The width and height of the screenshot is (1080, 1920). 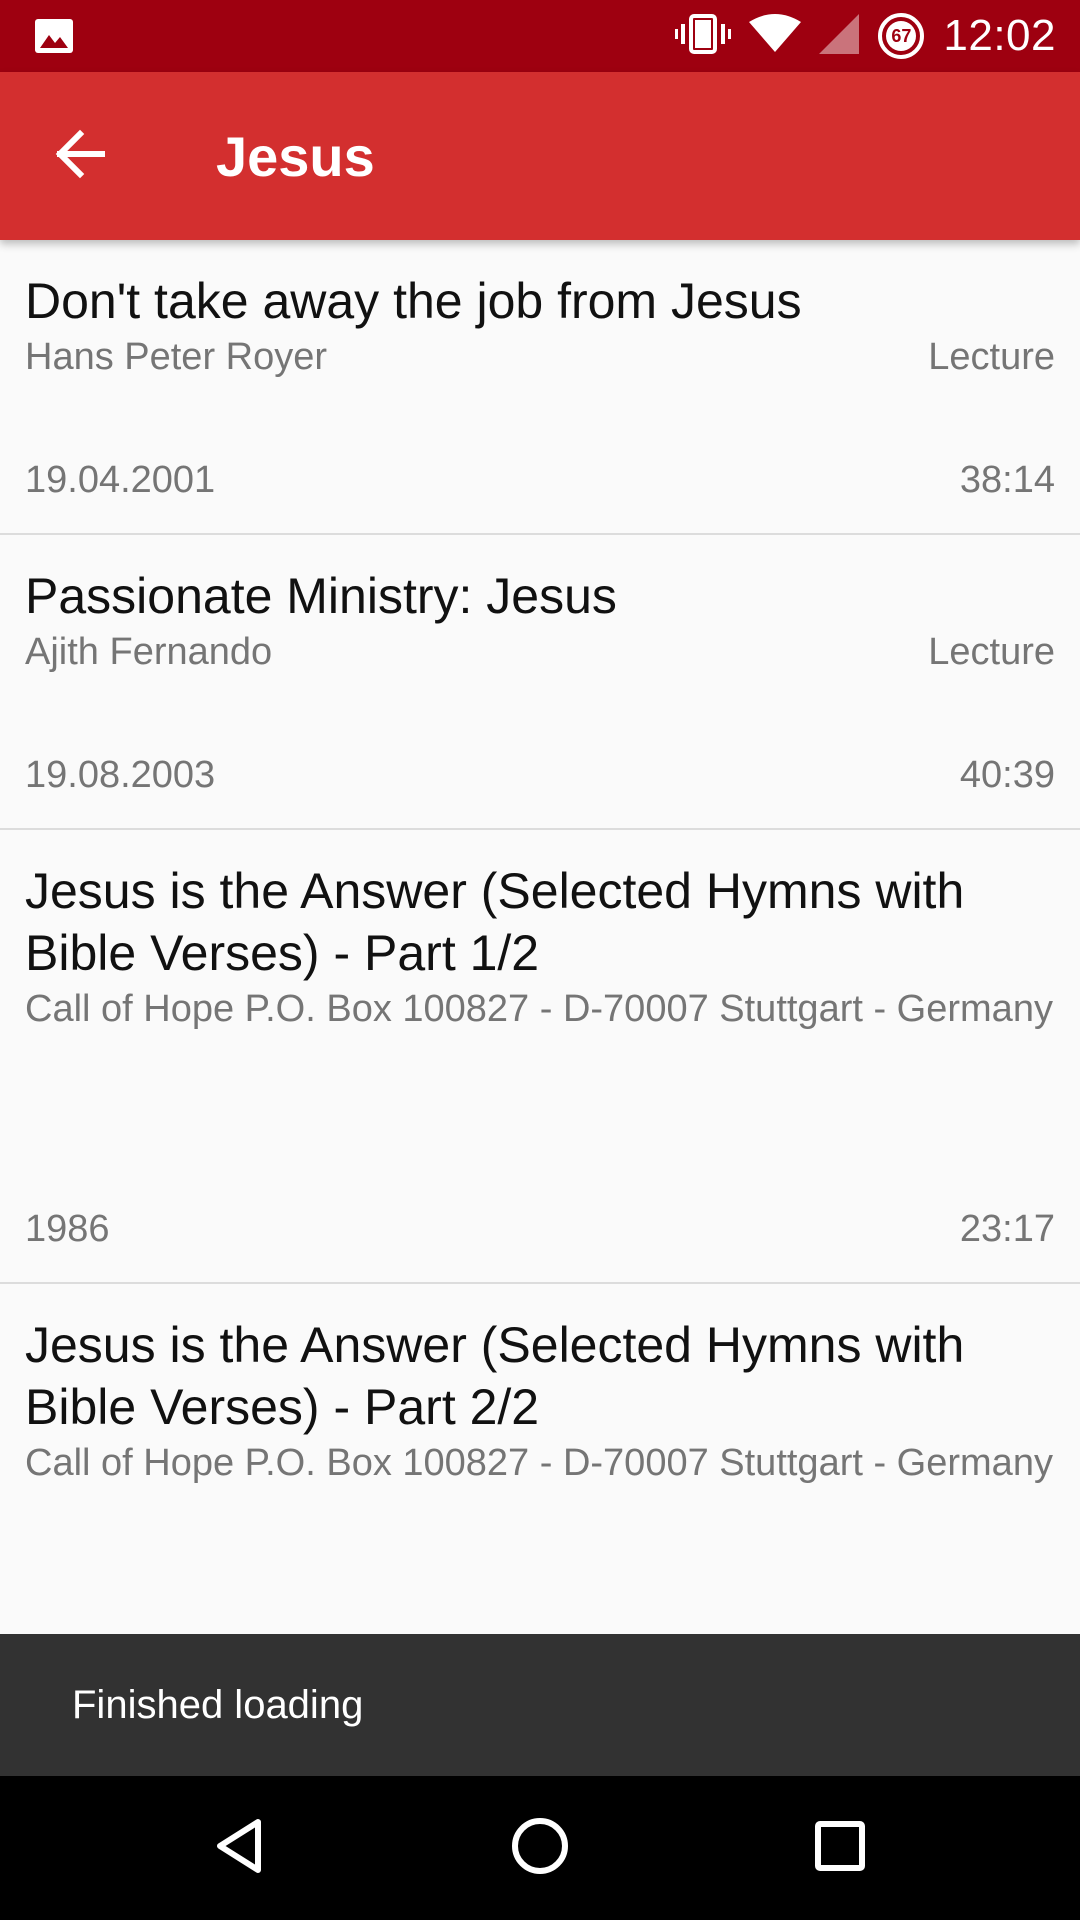 What do you see at coordinates (218, 1704) in the screenshot?
I see `snackbar-text: Finished loading` at bounding box center [218, 1704].